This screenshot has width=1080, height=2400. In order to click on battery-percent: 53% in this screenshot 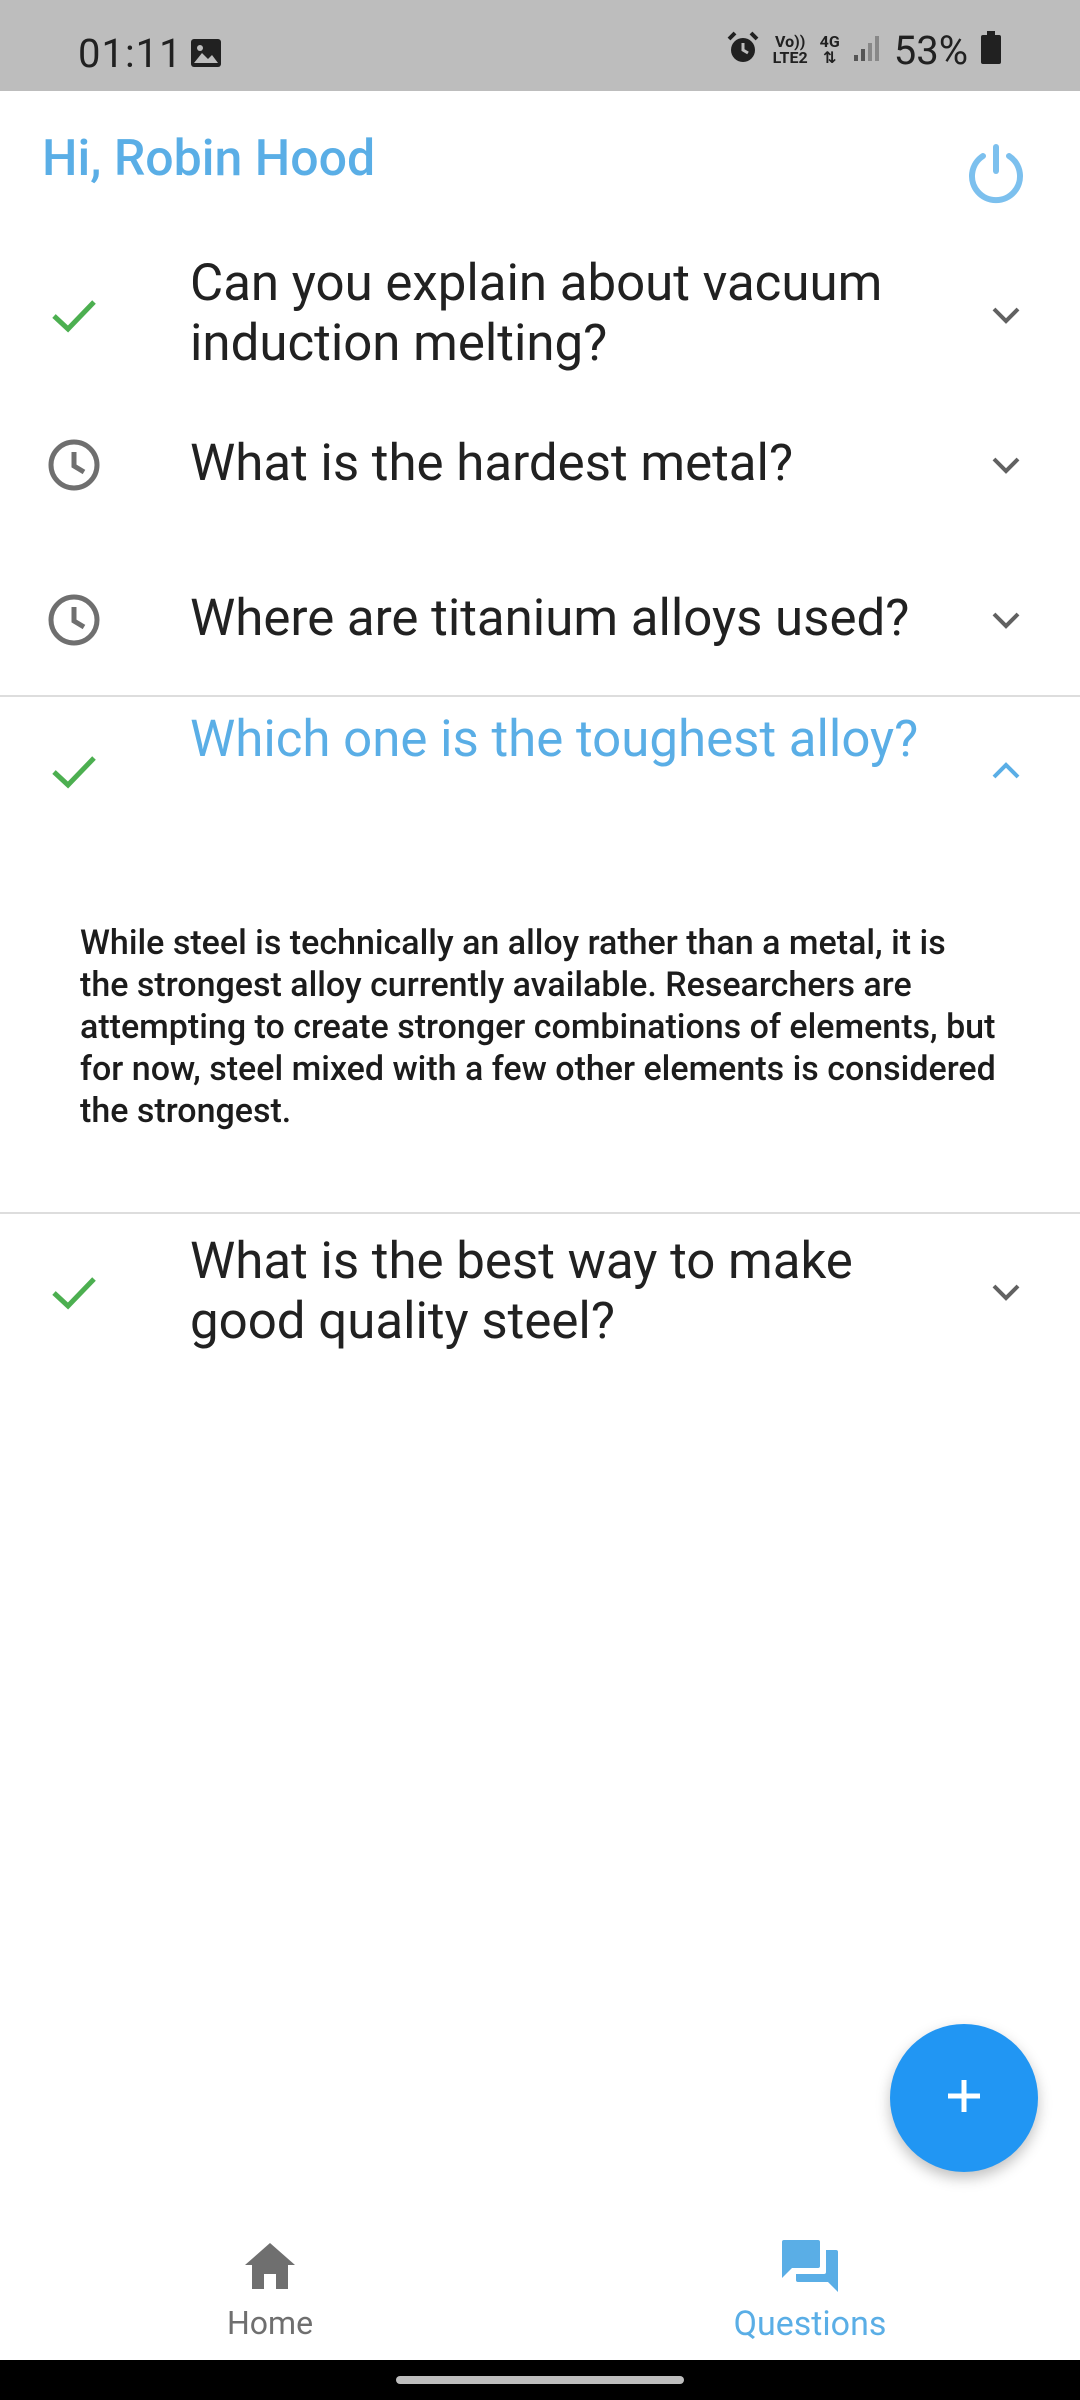, I will do `click(930, 50)`.